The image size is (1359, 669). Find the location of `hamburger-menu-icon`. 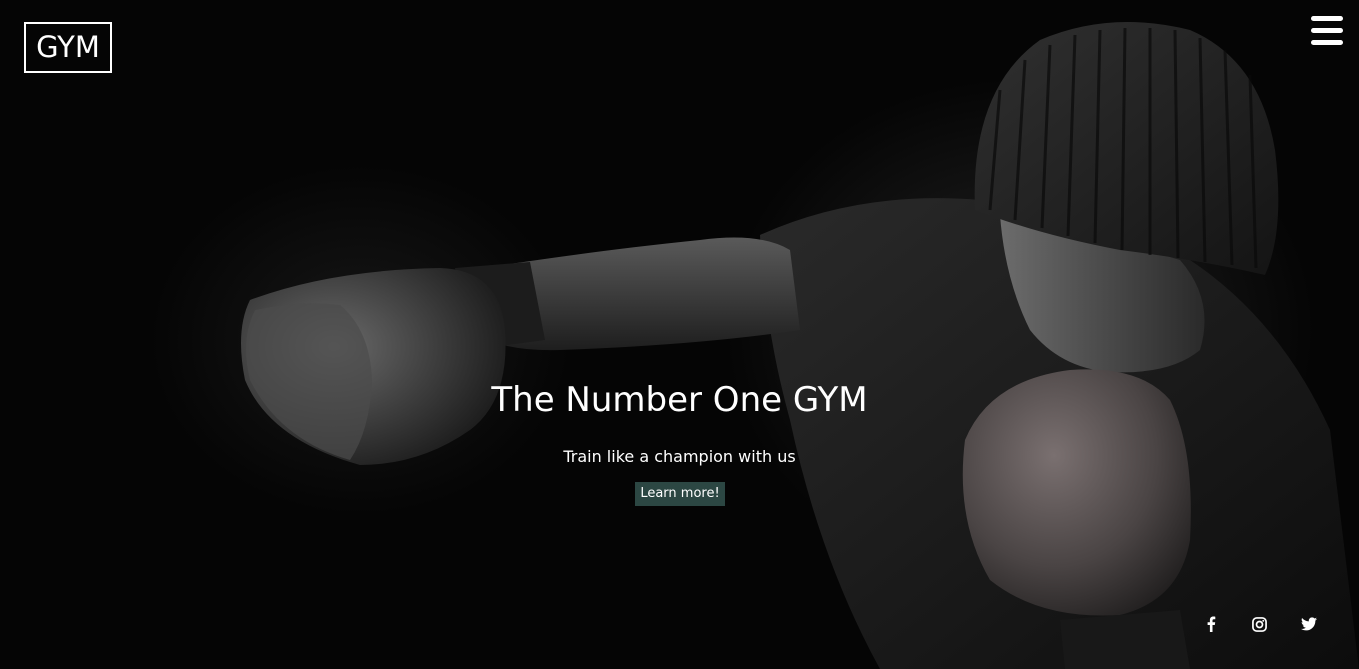

hamburger-menu-icon is located at coordinates (1327, 30).